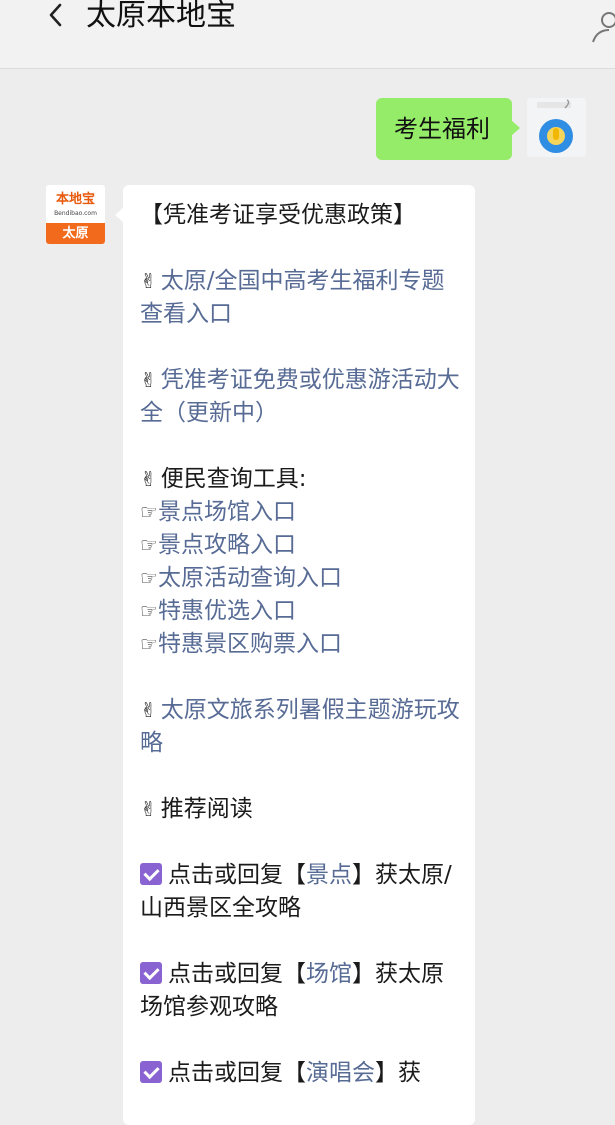  Describe the element at coordinates (301, 991) in the screenshot. I see `reply-venue-item: 点击或回复【场馆】获太原场馆参观攻略` at that location.